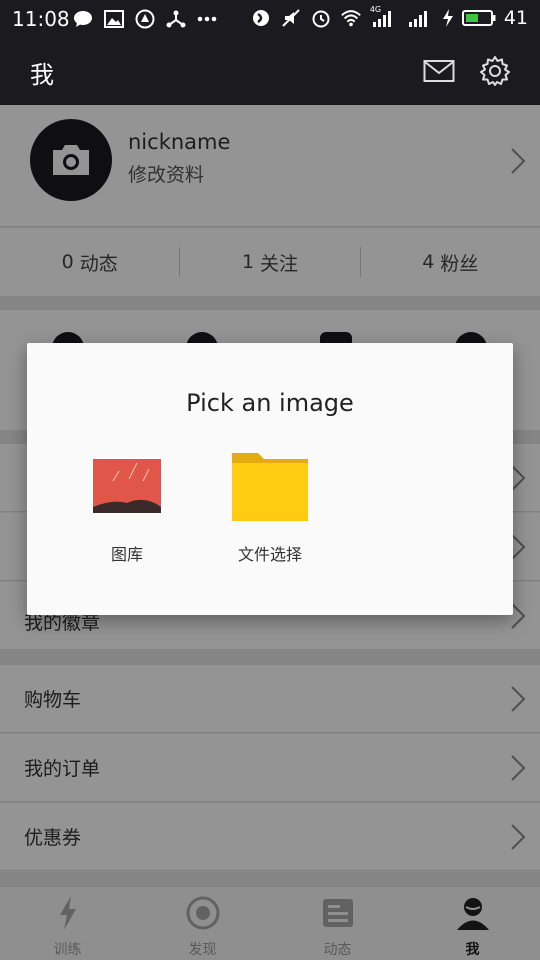 The image size is (540, 960). Describe the element at coordinates (261, 18) in the screenshot. I see `do-not-disturb-icon` at that location.